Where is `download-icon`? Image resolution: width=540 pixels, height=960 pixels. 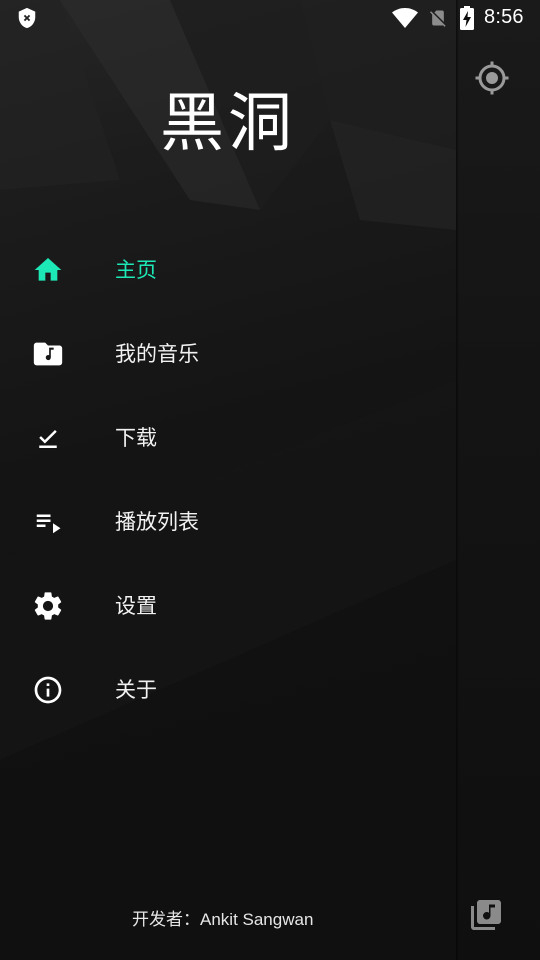
download-icon is located at coordinates (48, 438).